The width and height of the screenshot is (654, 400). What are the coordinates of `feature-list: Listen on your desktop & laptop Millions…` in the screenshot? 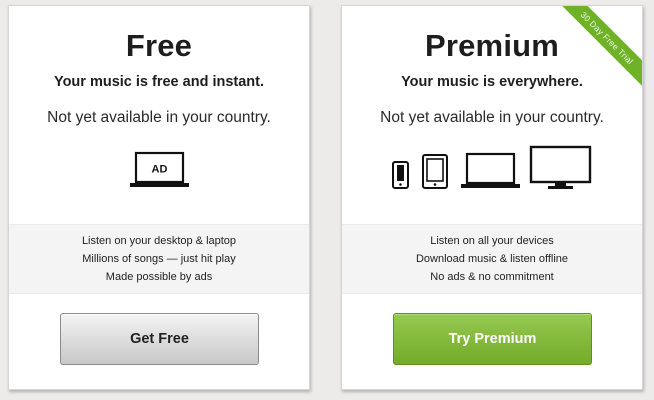 It's located at (159, 259).